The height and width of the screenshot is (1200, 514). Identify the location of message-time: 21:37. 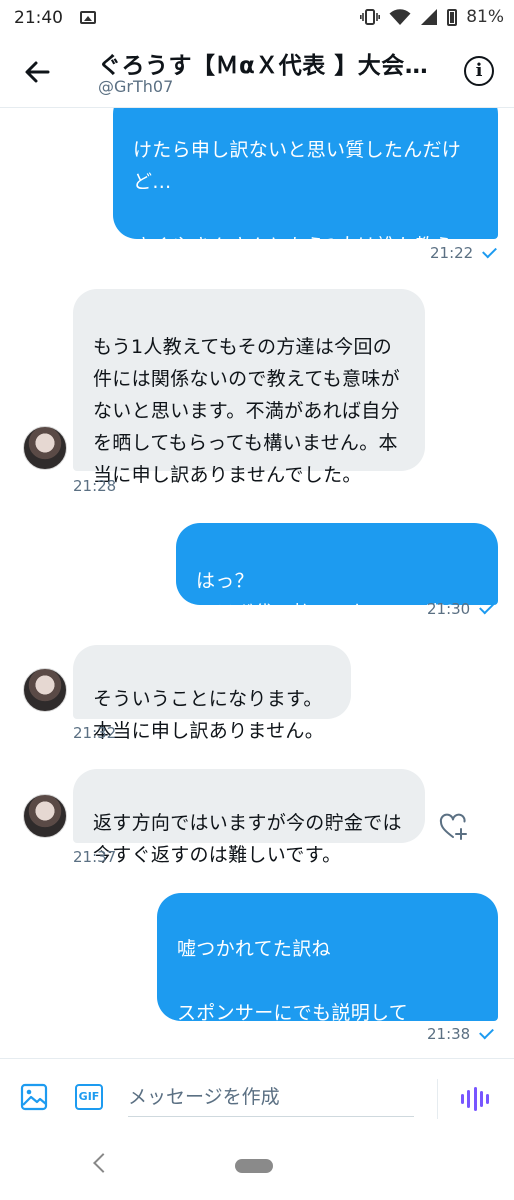
(95, 857).